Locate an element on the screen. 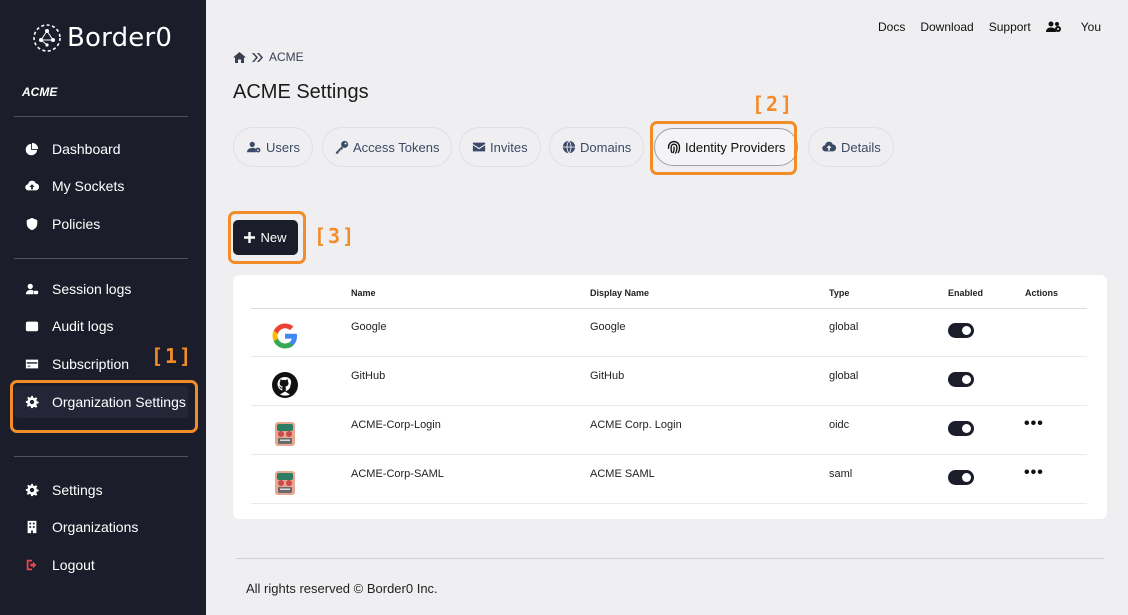 This screenshot has width=1128, height=615. provider-name: Google is located at coordinates (369, 327).